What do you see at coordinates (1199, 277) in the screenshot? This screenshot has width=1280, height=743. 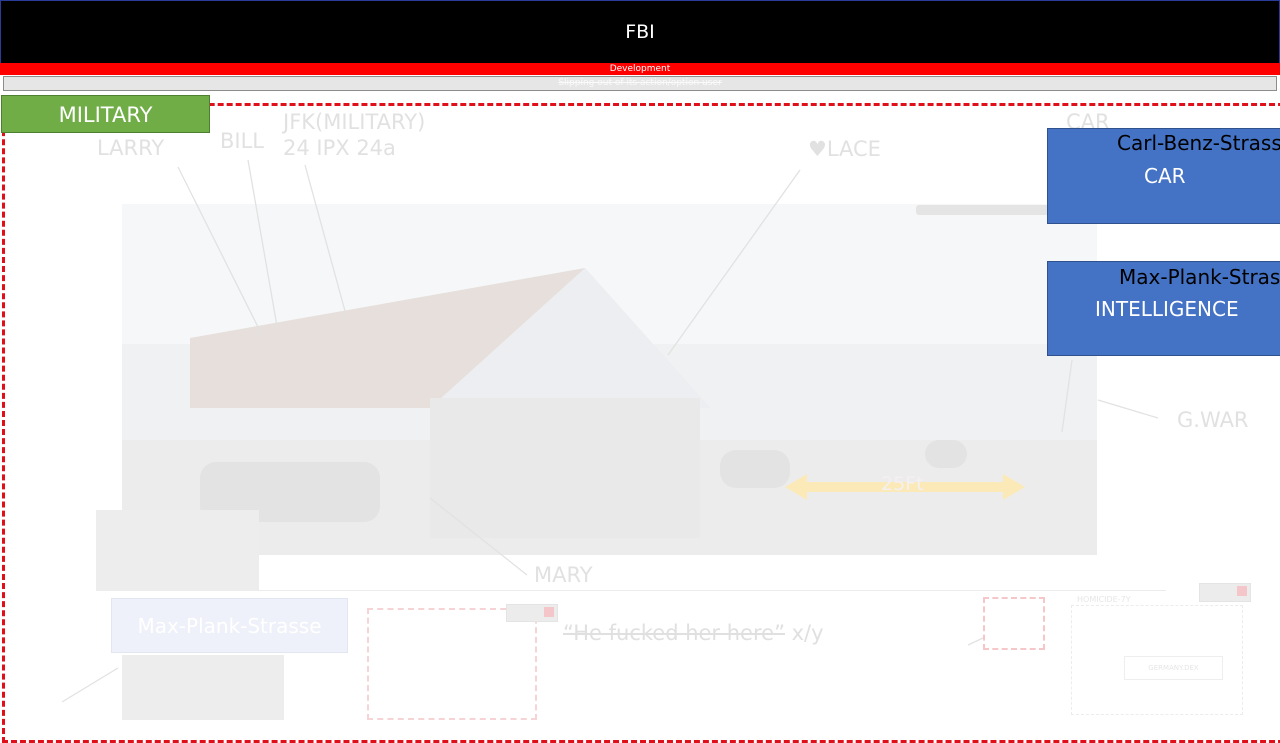 I see `intelligence-box-street: Max-Plank-Strasse` at bounding box center [1199, 277].